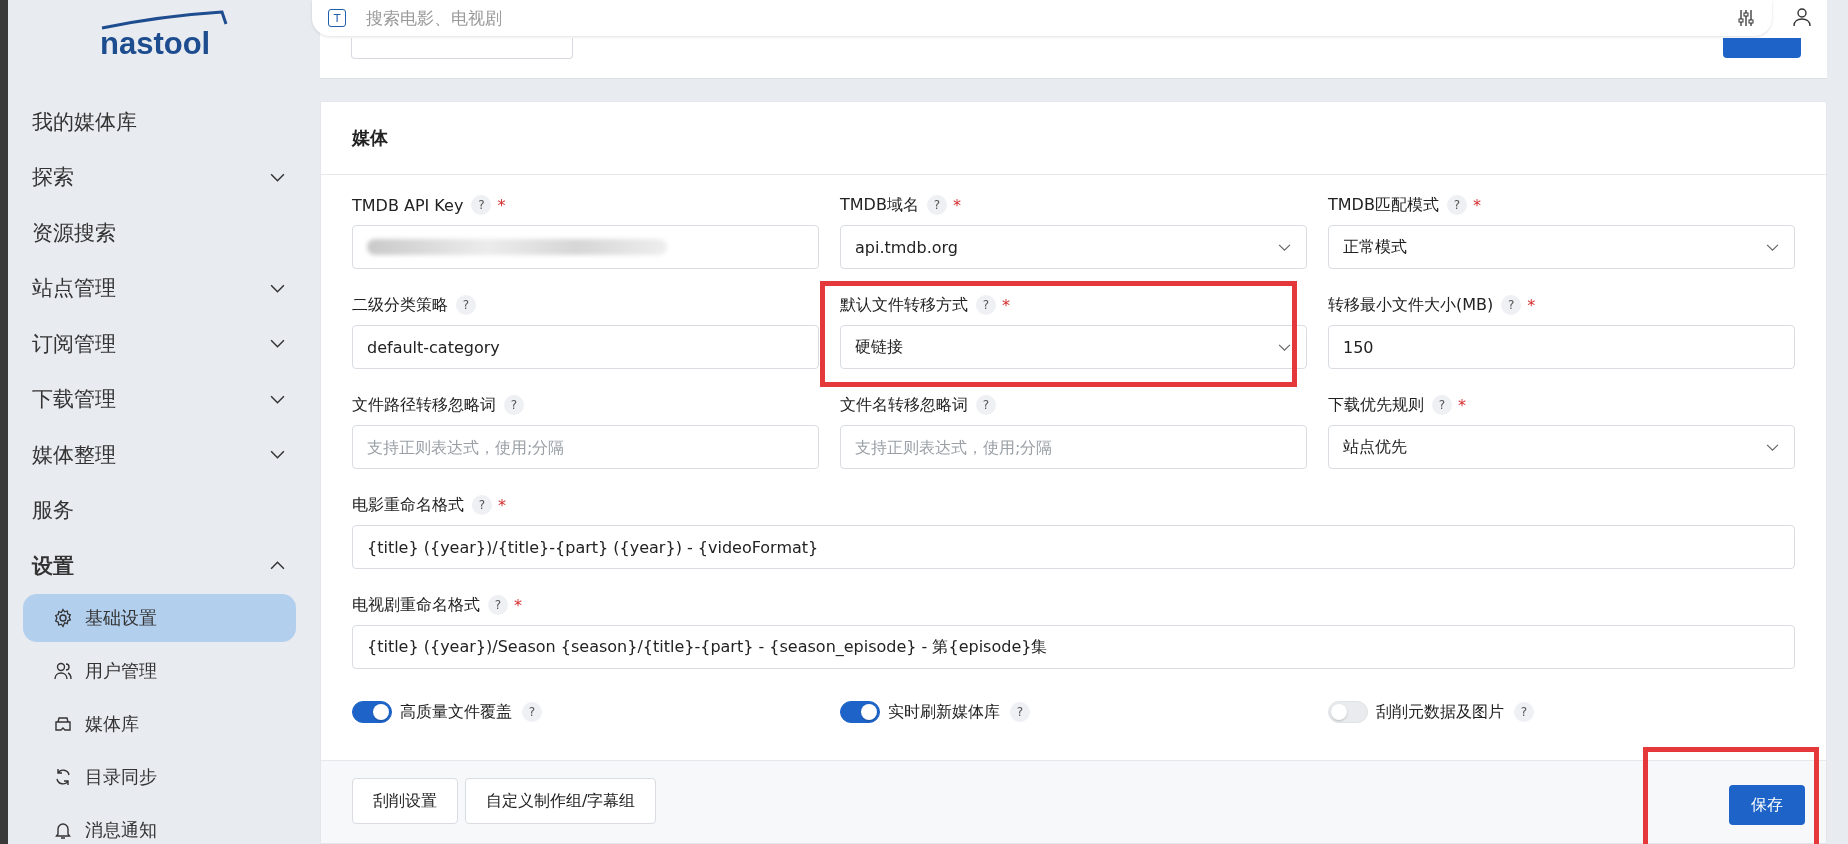 The image size is (1848, 844). I want to click on nav-subitem: 目录同步, so click(159, 776).